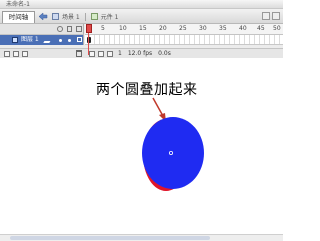 The width and height of the screenshot is (320, 241). Describe the element at coordinates (141, 4) in the screenshot. I see `window-title-bar: 未命名-1` at that location.